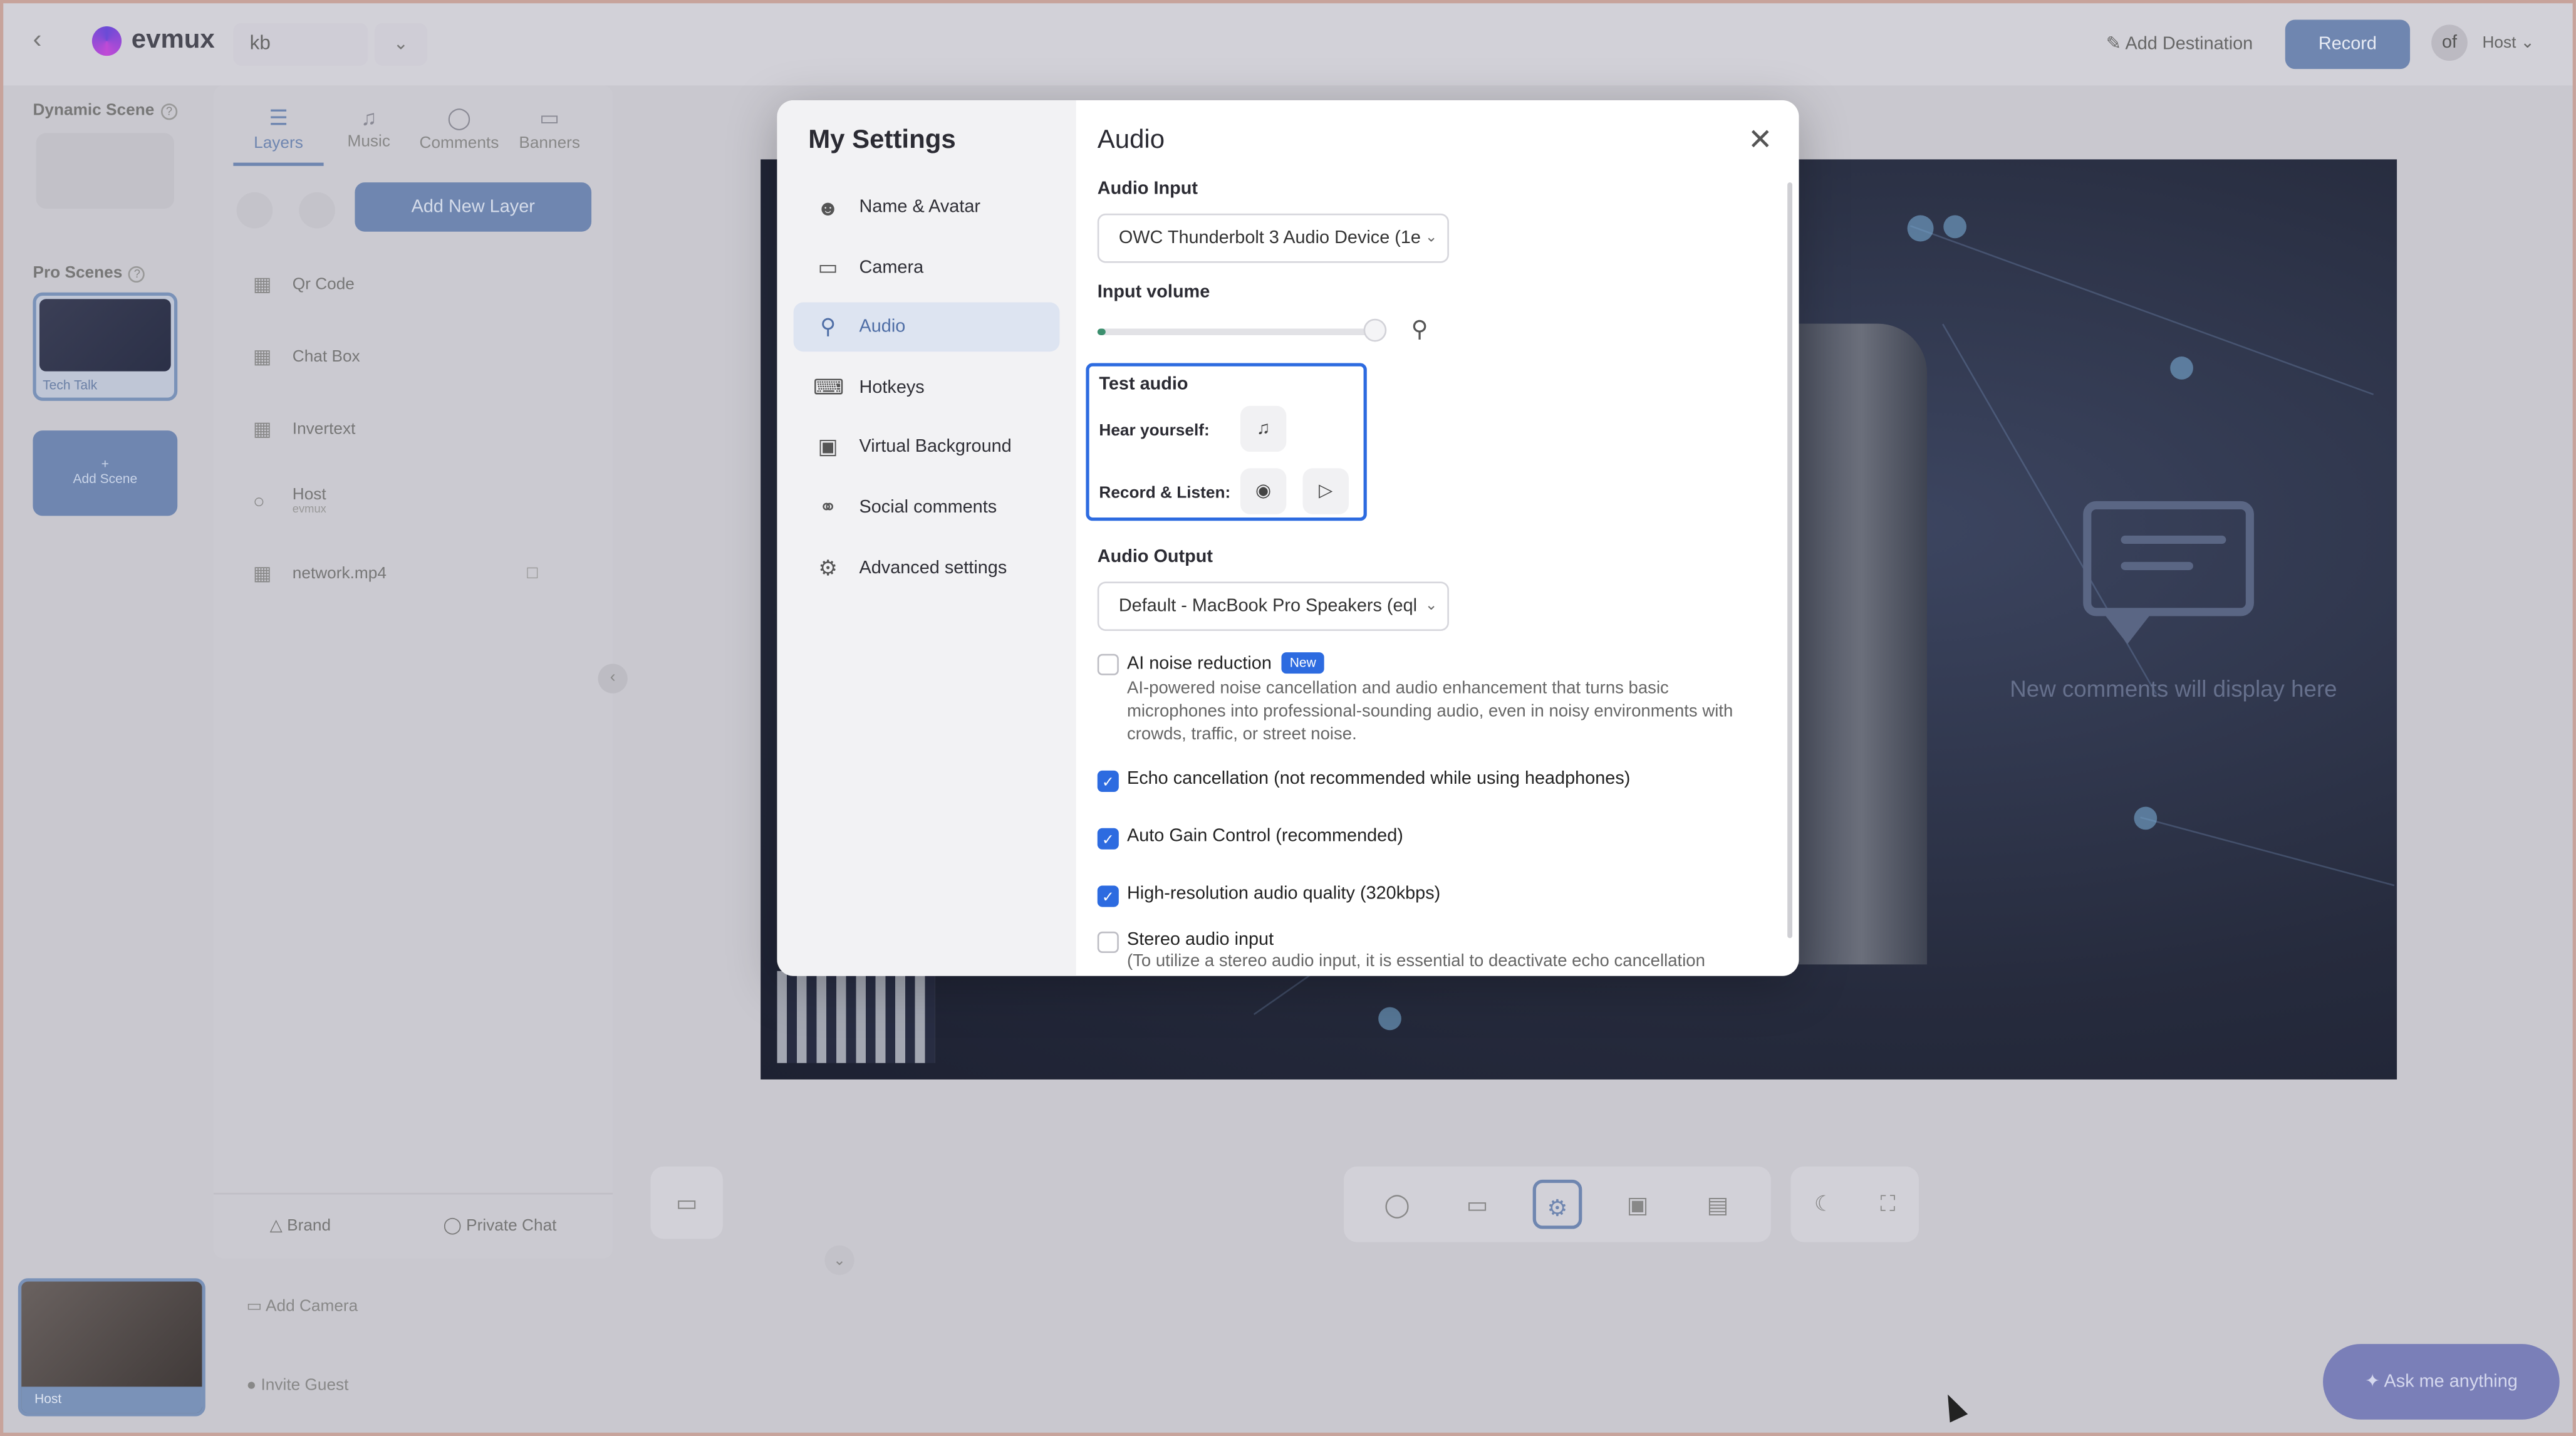 The image size is (2576, 1436). Describe the element at coordinates (413, 501) in the screenshot. I see `list-item: ○ Host evmux` at that location.